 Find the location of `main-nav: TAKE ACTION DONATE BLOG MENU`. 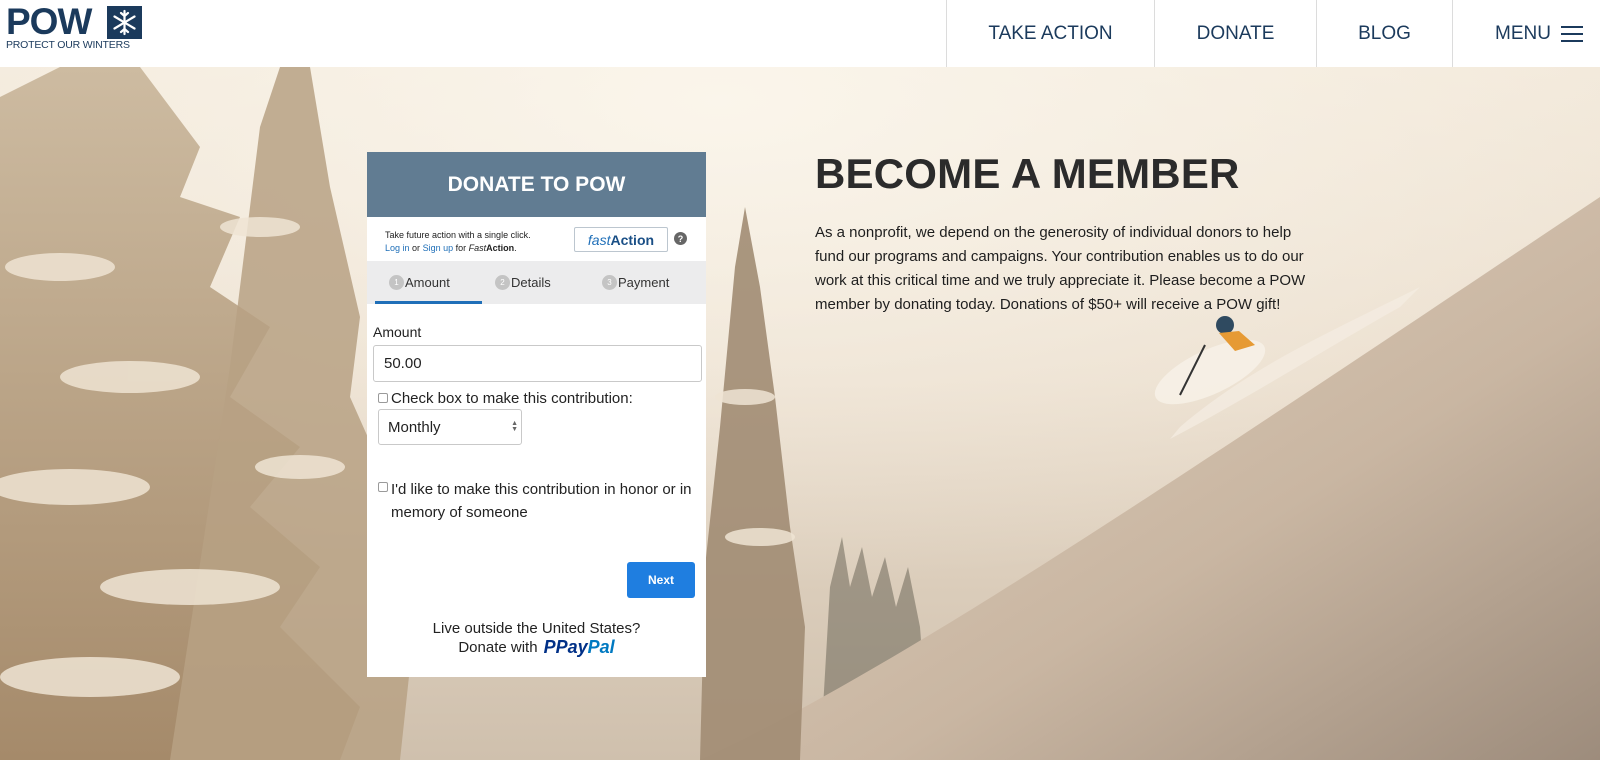

main-nav: TAKE ACTION DONATE BLOG MENU is located at coordinates (1273, 33).